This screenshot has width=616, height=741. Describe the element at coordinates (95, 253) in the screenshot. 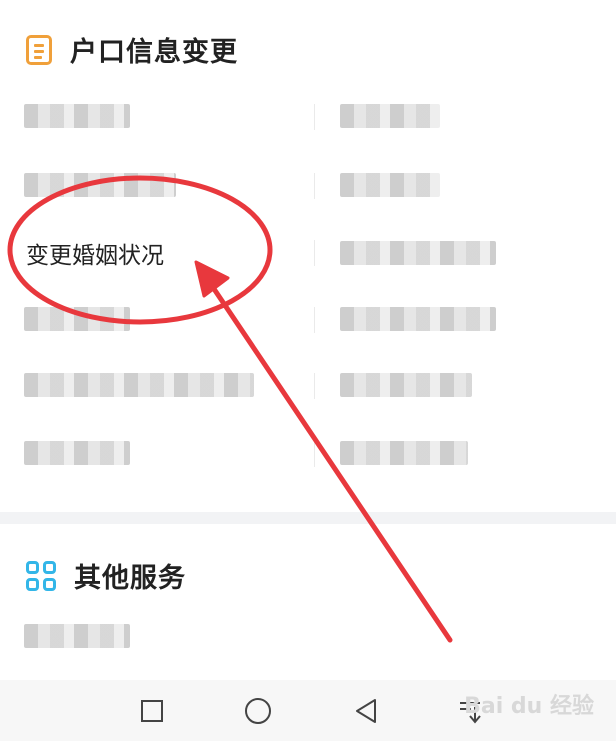

I see `change-marital-status-item: 变更婚姻状况` at that location.